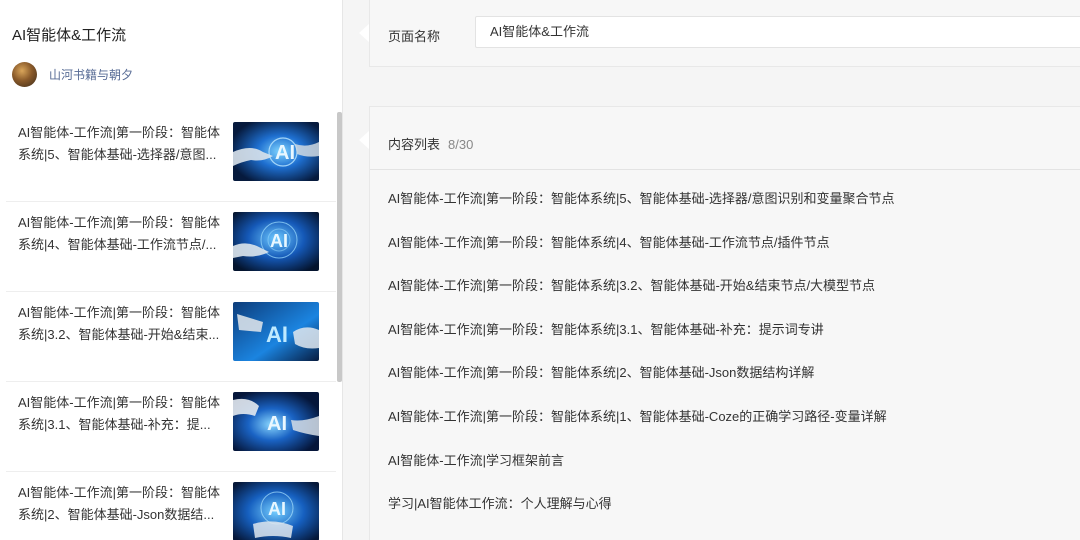 Image resolution: width=1080 pixels, height=540 pixels. I want to click on content-item: AI智能体-工作流|学习框架前言, so click(641, 473).